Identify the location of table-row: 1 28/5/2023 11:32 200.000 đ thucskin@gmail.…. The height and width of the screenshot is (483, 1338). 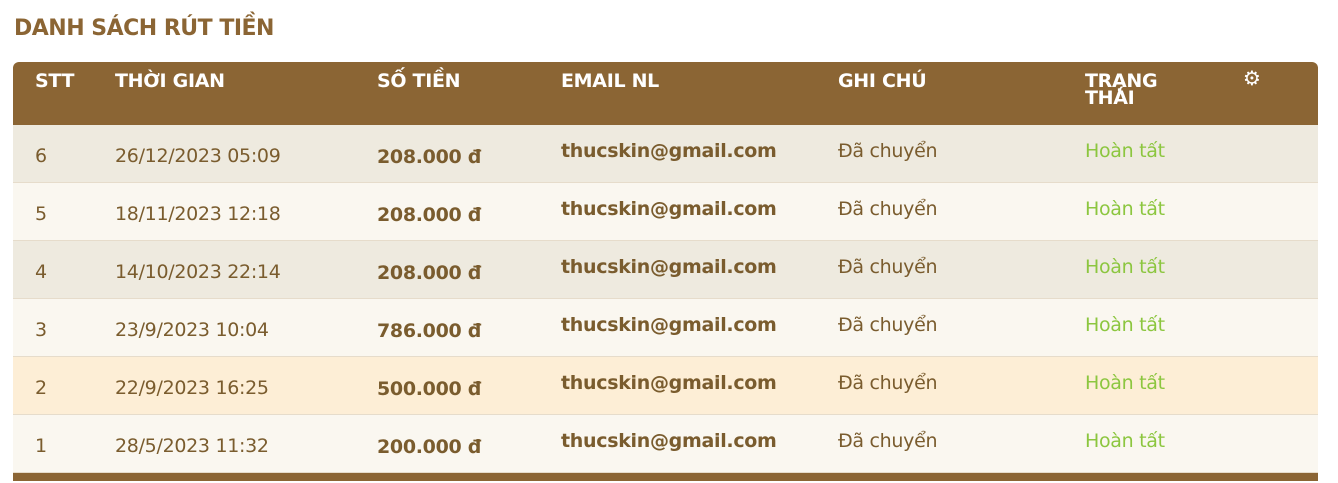
(665, 444).